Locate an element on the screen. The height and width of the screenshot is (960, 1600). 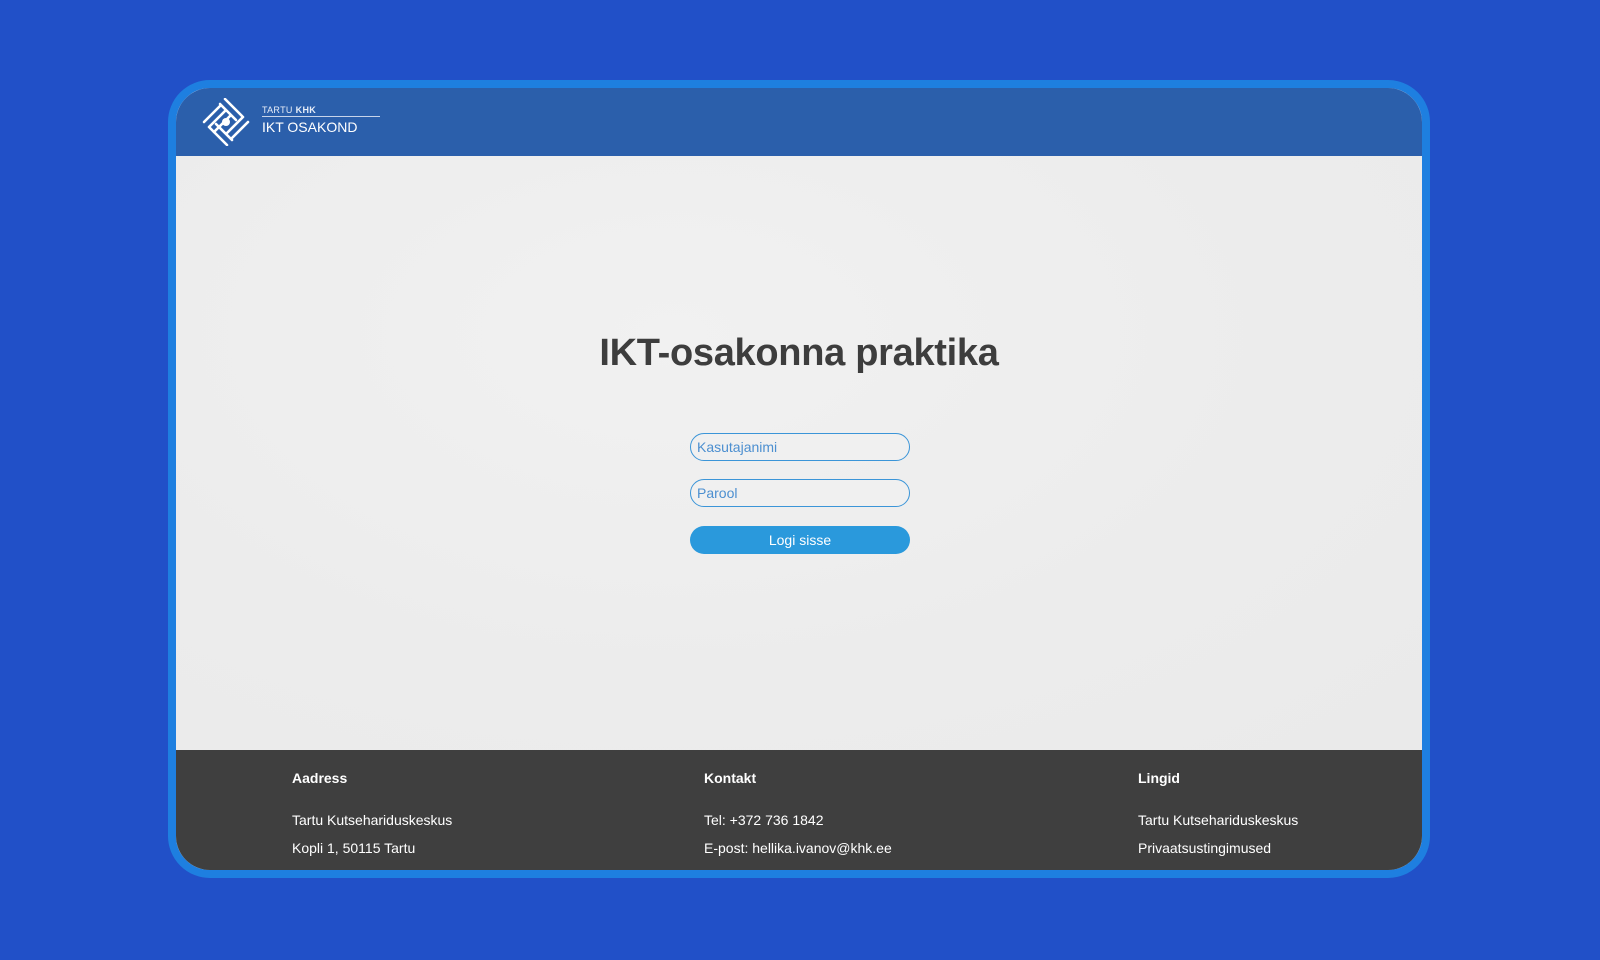
site-header: TARTU KHK IKT OSAKOND is located at coordinates (799, 122).